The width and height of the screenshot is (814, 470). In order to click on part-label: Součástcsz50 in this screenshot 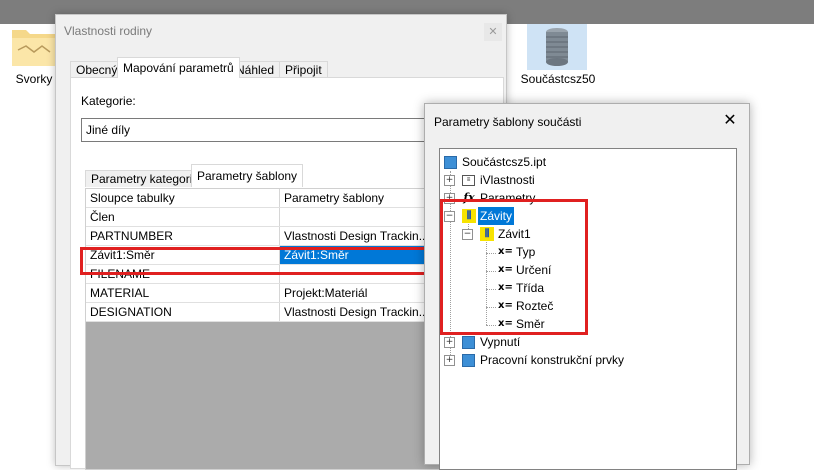, I will do `click(558, 79)`.